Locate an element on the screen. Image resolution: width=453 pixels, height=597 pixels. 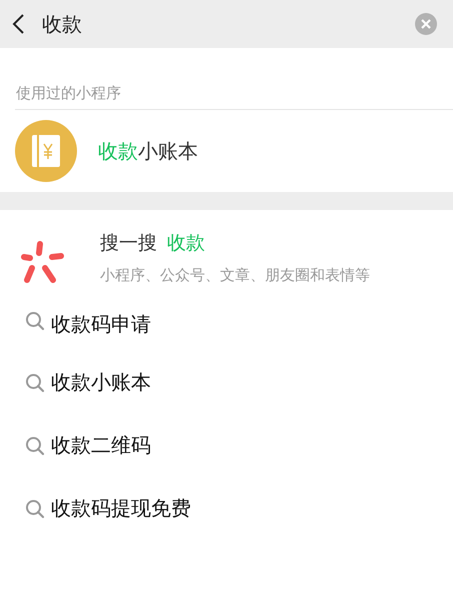
mini-program-name: 收款小账本 is located at coordinates (148, 151).